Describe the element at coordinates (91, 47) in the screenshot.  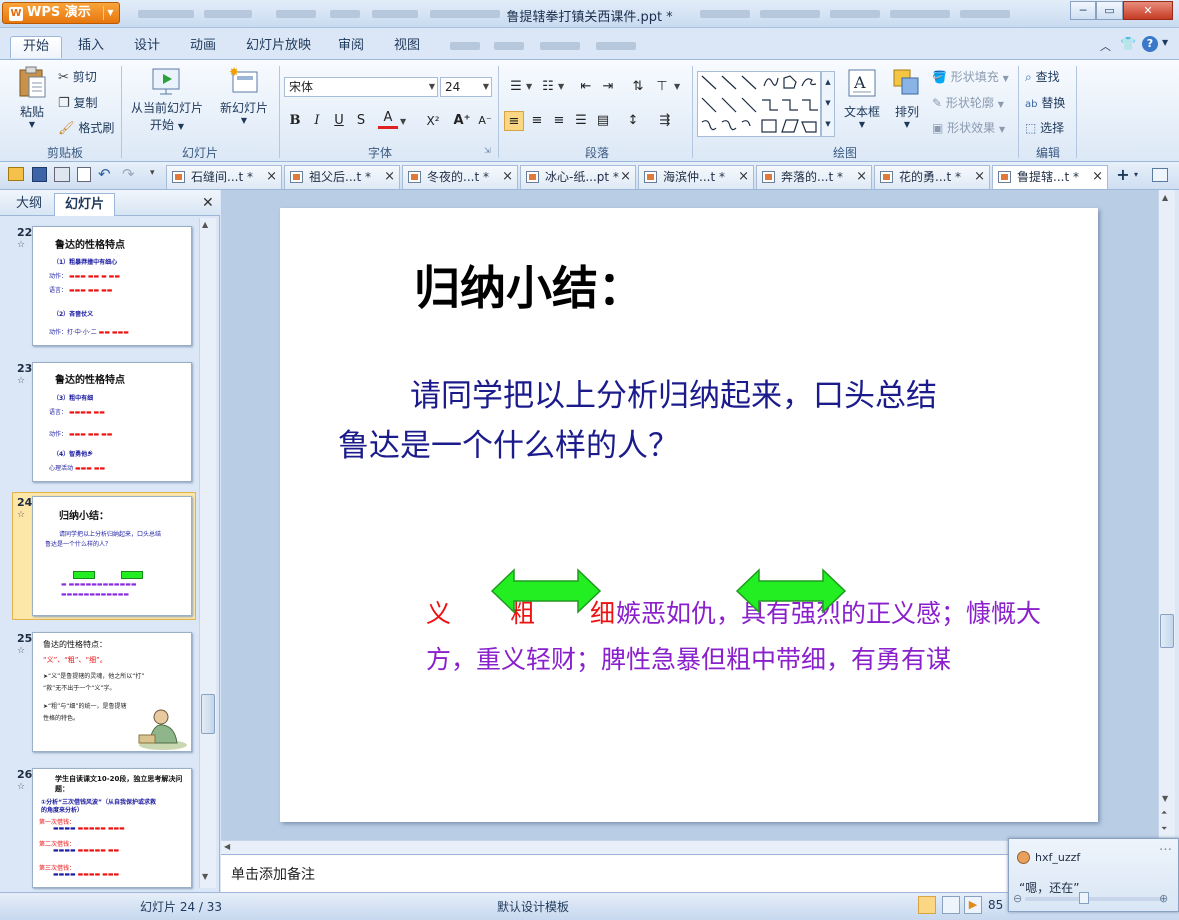
I see `tab-insert: 插入` at that location.